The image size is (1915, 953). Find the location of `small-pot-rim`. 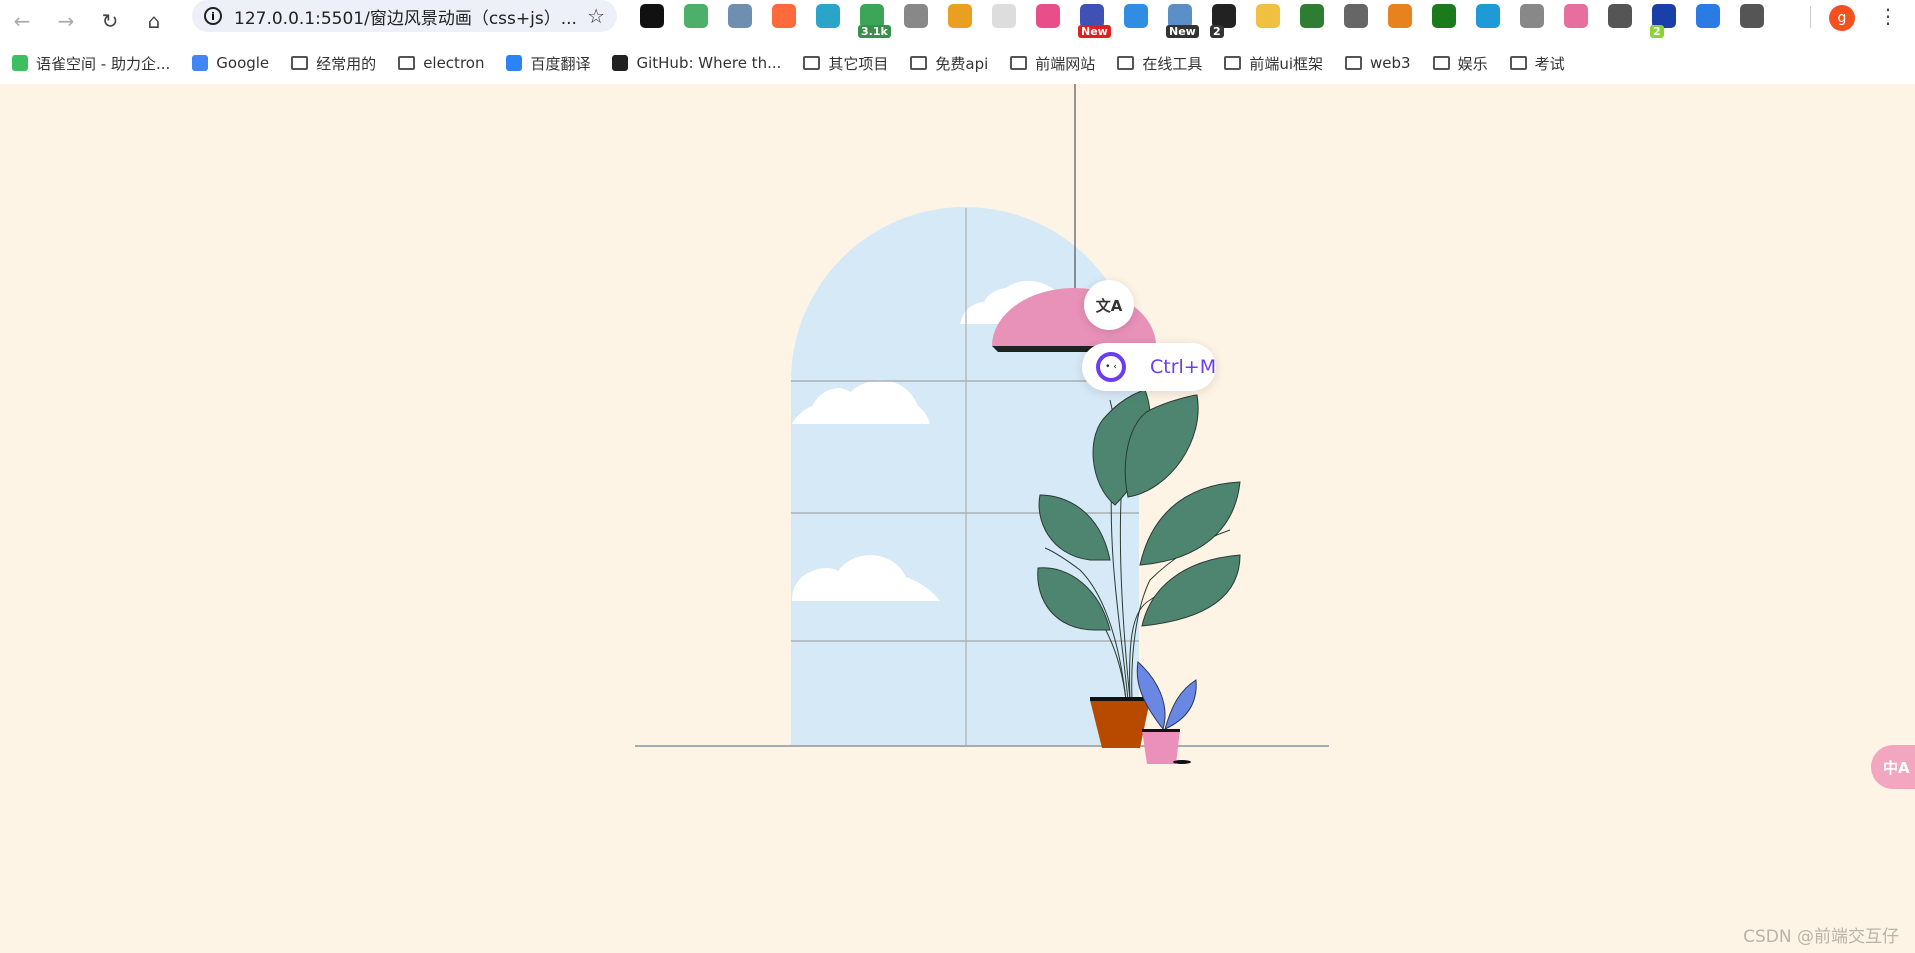

small-pot-rim is located at coordinates (1161, 730).